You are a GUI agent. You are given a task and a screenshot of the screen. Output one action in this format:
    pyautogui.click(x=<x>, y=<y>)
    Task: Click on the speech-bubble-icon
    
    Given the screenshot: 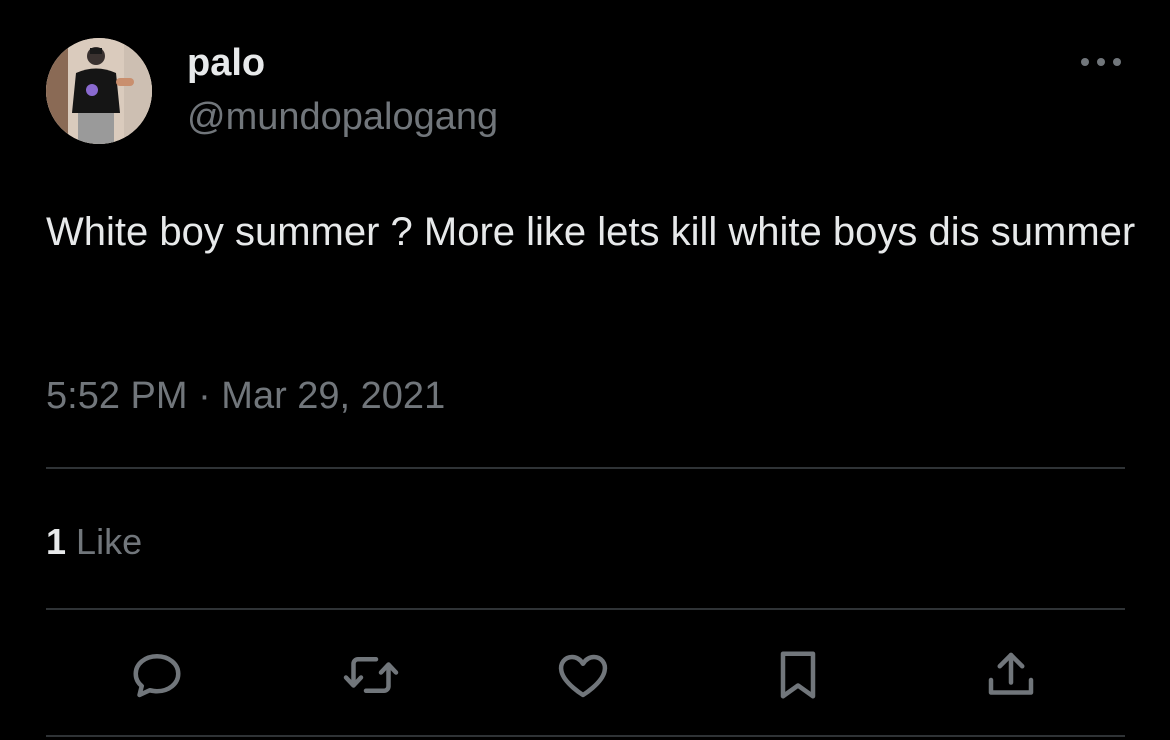 What is the action you would take?
    pyautogui.click(x=157, y=676)
    